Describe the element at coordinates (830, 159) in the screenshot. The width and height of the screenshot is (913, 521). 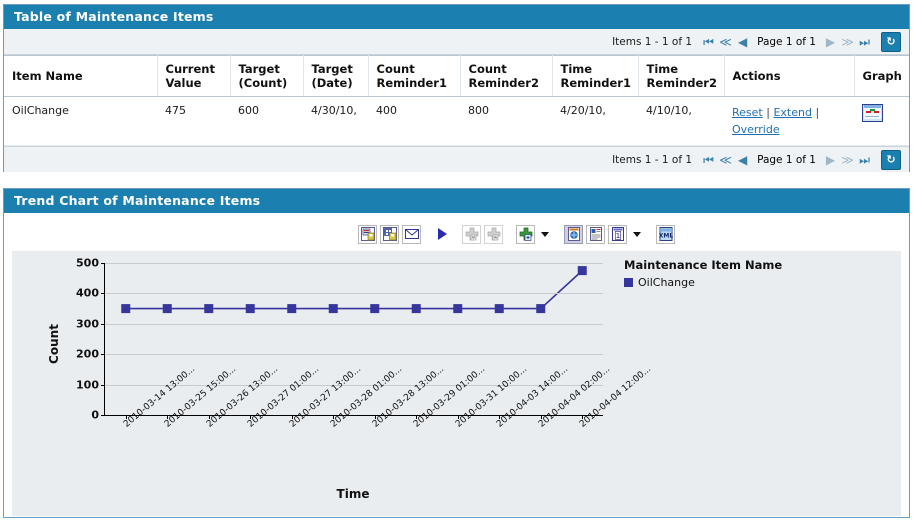
I see `next-page-icon-bottom: ▶` at that location.